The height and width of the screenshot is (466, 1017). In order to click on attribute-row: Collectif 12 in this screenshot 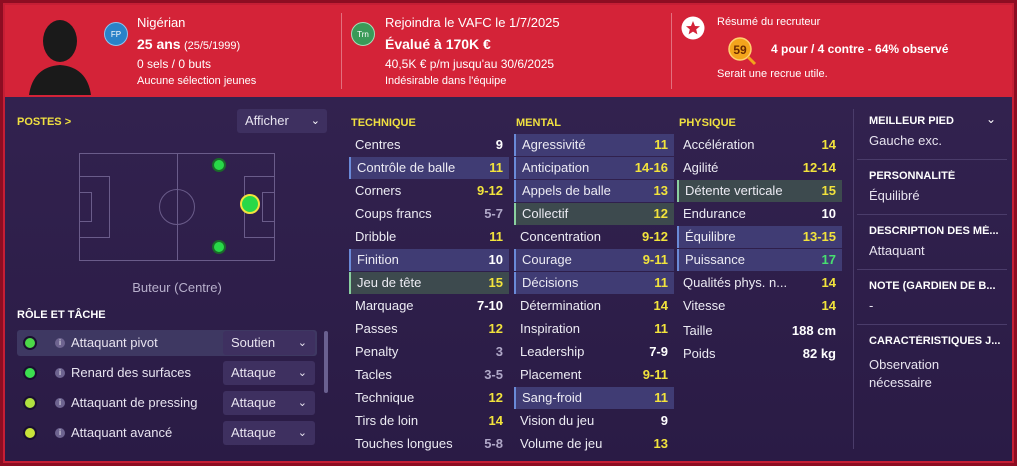, I will do `click(594, 214)`.